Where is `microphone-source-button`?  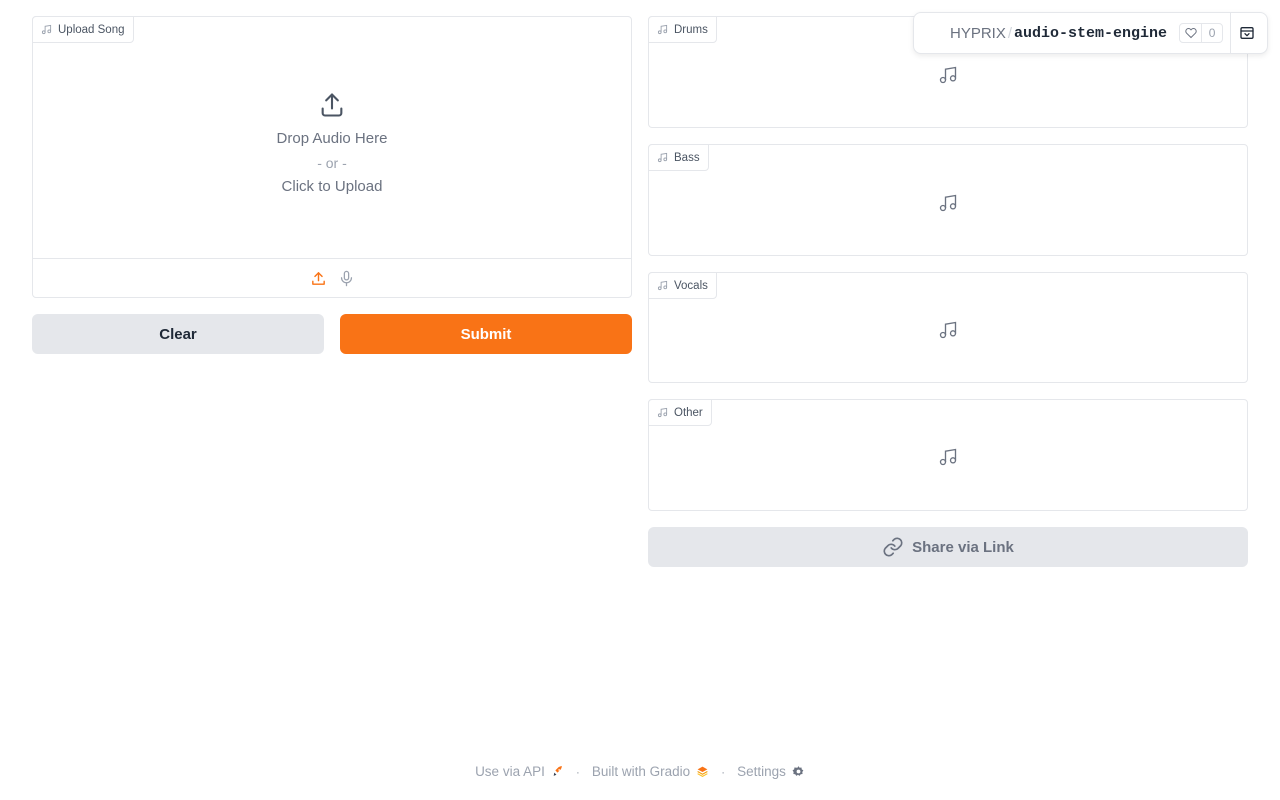 microphone-source-button is located at coordinates (346, 279).